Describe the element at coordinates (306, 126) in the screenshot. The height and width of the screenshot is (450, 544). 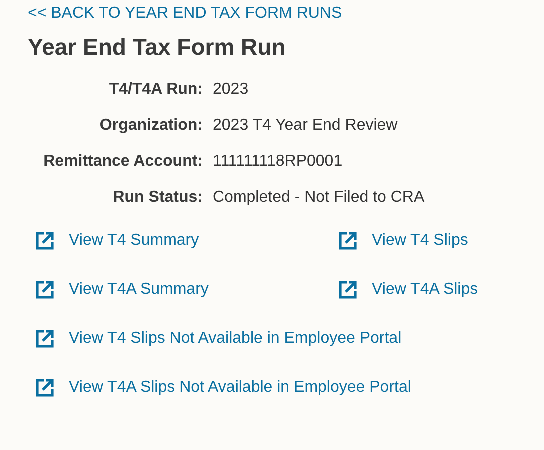
I see `field-value: 2023 T4 Year End Review` at that location.